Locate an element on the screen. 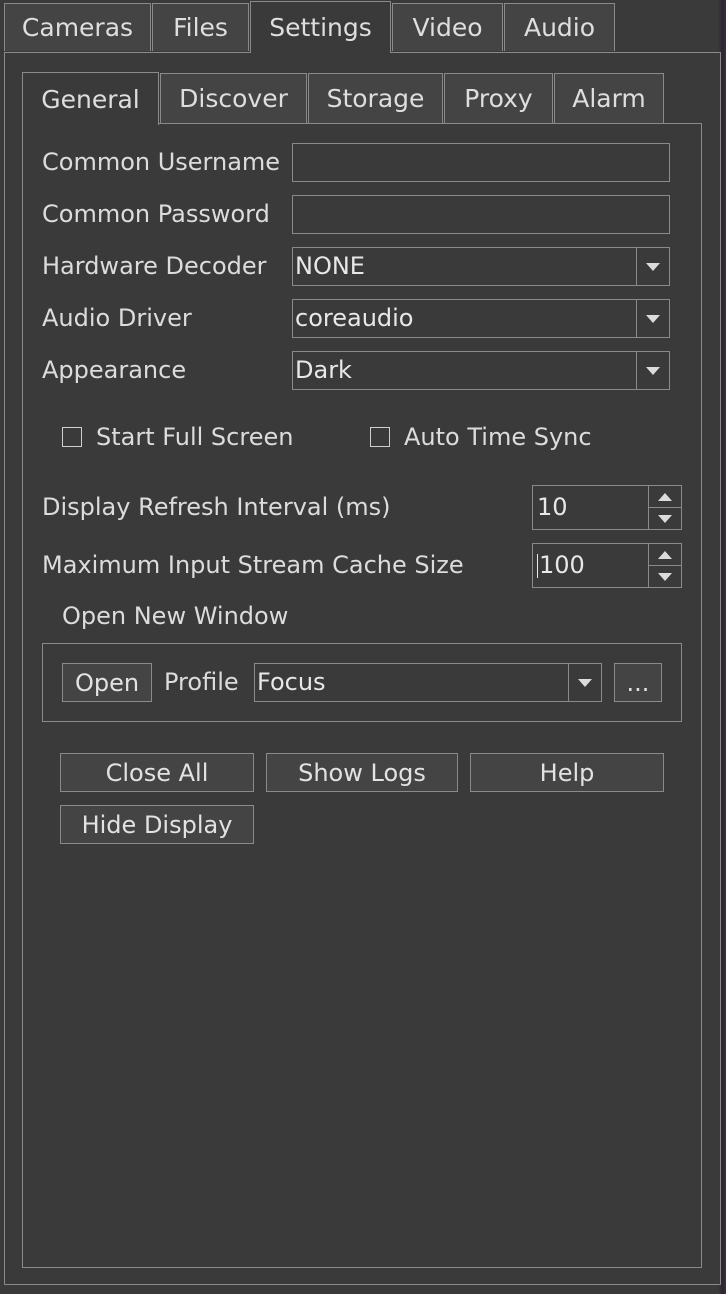  close-all-label: Close All is located at coordinates (157, 772).